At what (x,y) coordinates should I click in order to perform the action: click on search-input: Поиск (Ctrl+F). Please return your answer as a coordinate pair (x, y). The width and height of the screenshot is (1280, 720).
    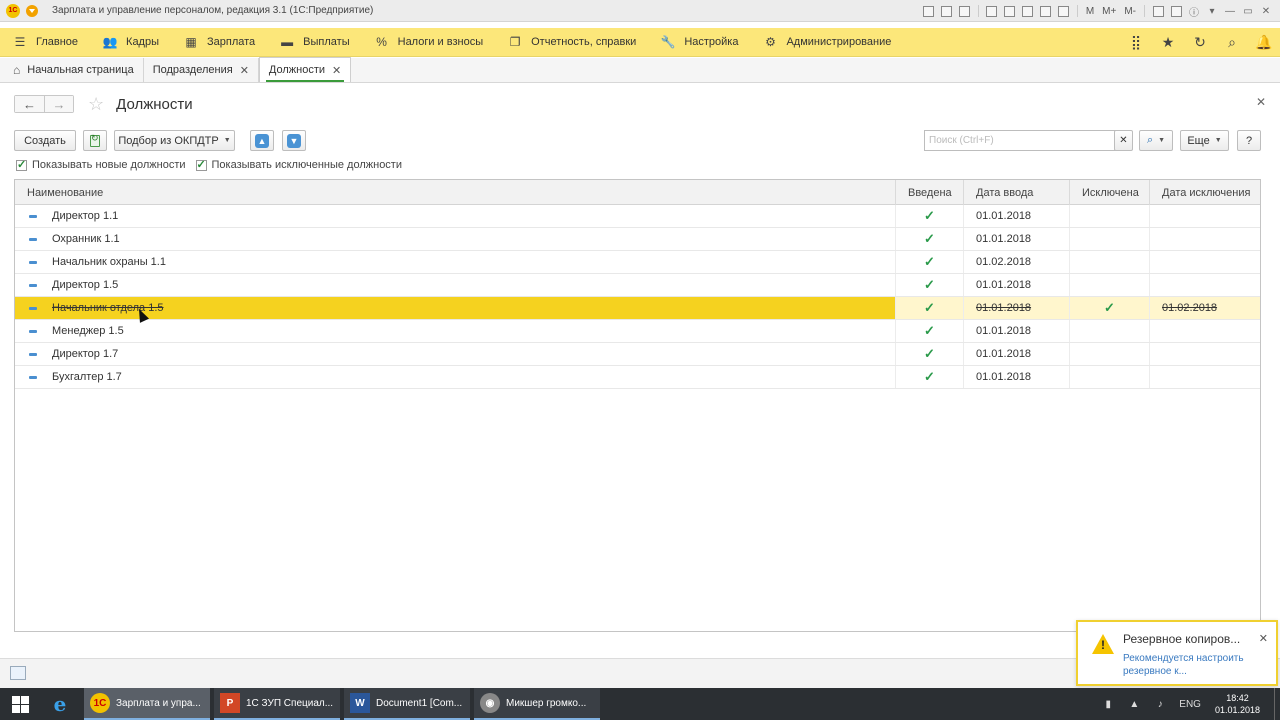
    Looking at the image, I should click on (1020, 140).